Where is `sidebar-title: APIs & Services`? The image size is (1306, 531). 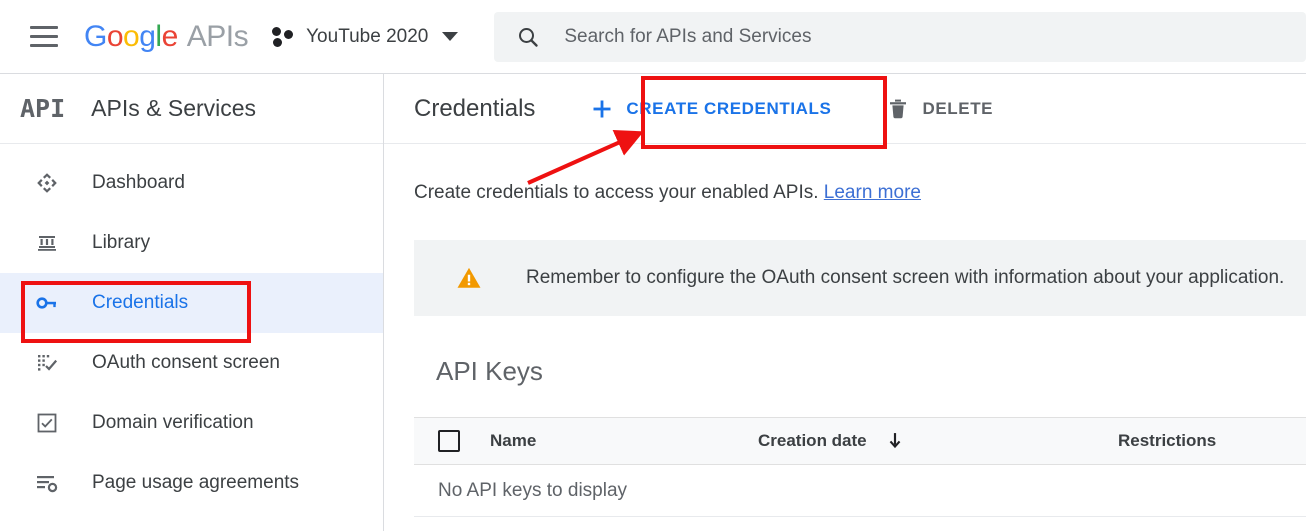 sidebar-title: APIs & Services is located at coordinates (174, 108).